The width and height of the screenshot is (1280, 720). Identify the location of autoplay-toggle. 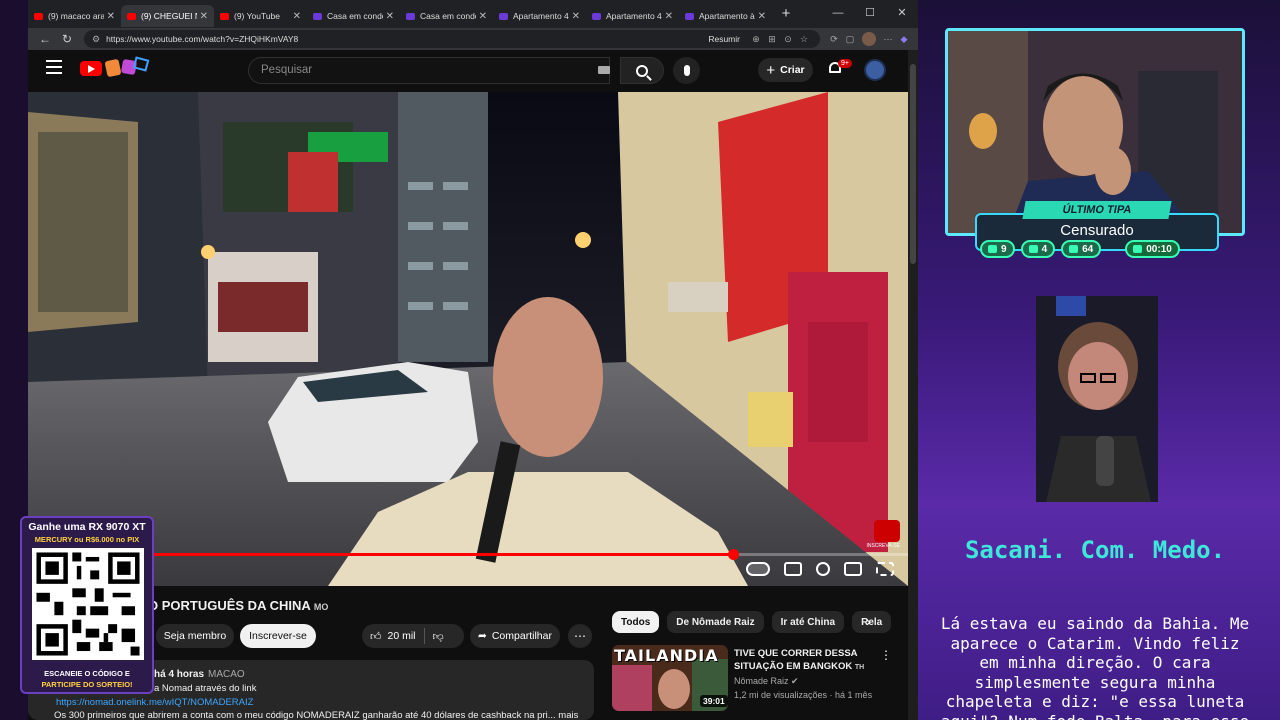
(758, 569).